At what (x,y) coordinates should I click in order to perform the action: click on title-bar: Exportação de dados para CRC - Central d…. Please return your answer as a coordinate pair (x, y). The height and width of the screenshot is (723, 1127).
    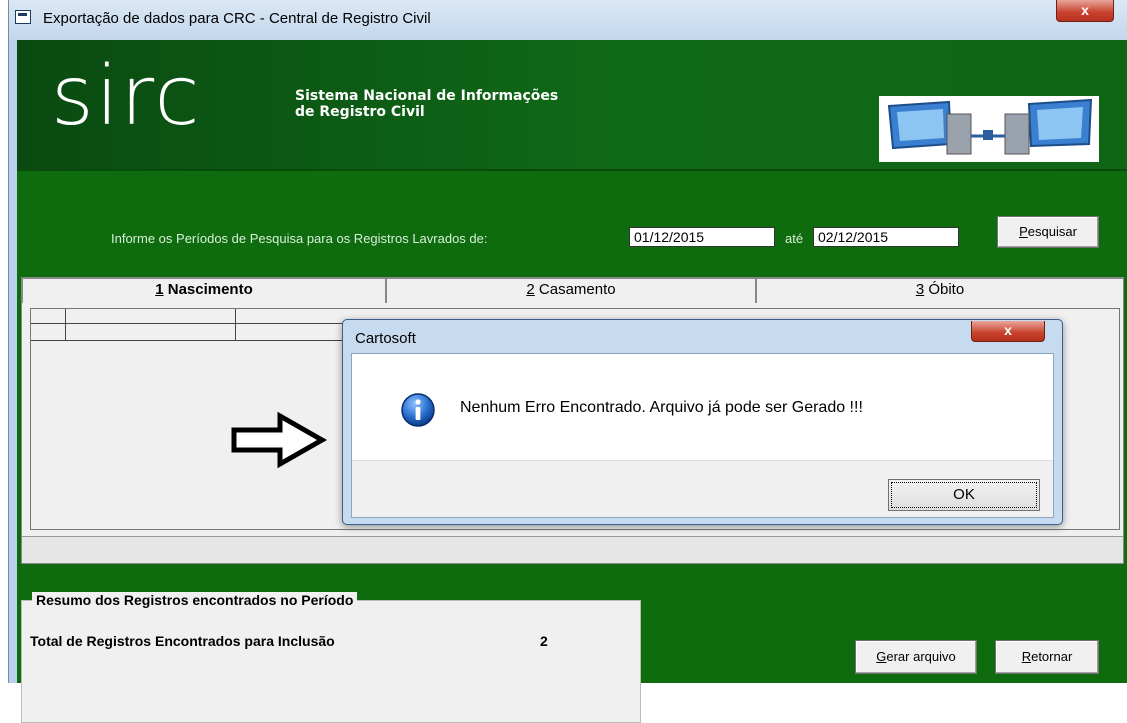
    Looking at the image, I should click on (568, 20).